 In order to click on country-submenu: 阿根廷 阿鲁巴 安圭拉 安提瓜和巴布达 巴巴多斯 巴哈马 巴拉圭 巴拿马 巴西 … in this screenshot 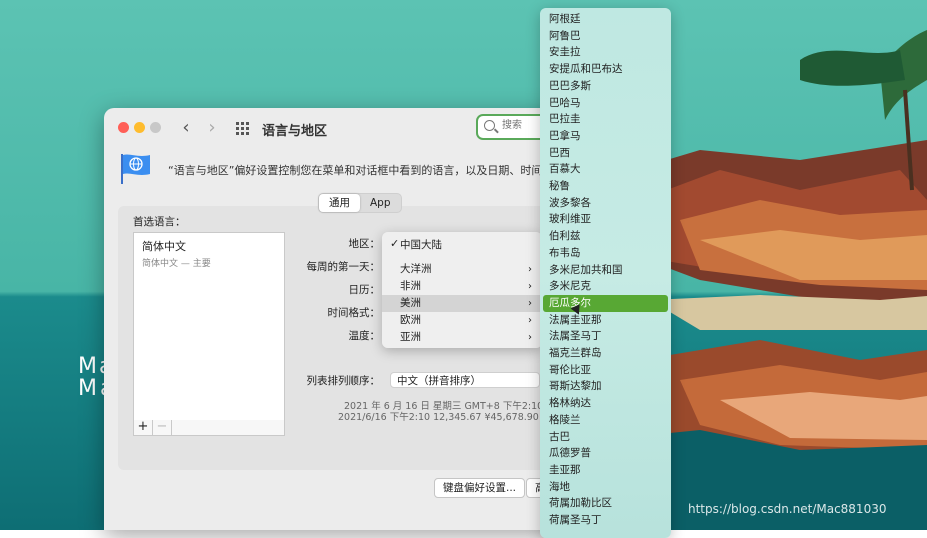, I will do `click(605, 273)`.